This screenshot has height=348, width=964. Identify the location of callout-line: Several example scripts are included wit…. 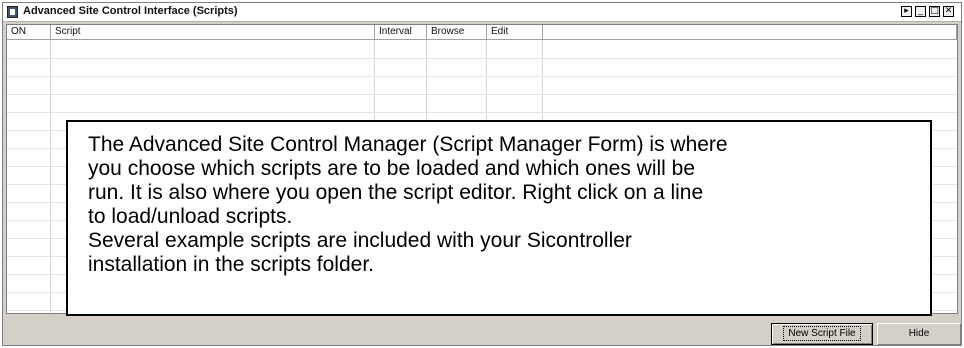
(360, 240).